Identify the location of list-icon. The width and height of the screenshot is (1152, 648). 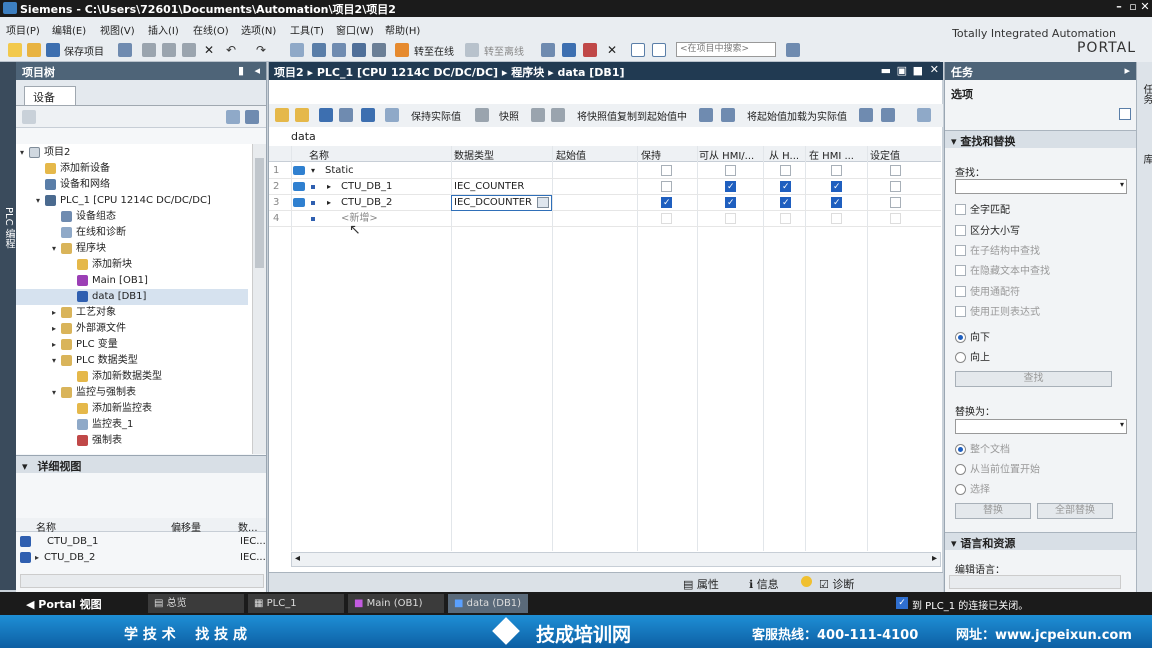
(368, 115).